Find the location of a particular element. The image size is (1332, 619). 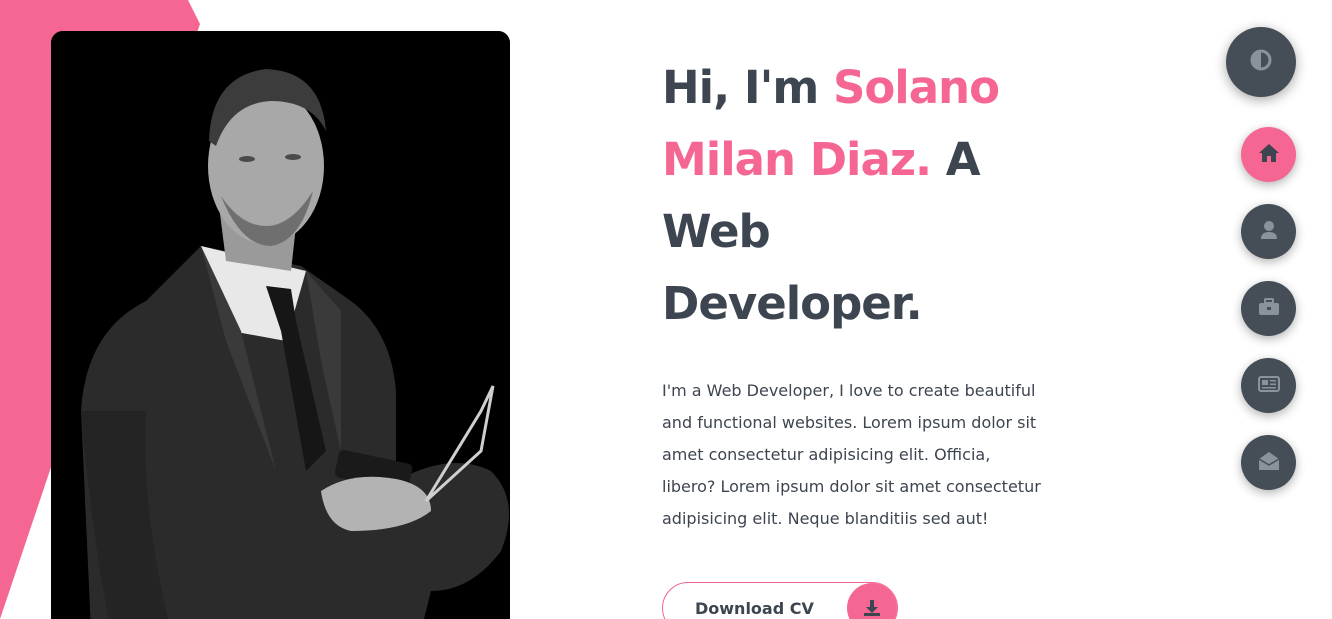

nav-portfolio-button is located at coordinates (1268, 308).